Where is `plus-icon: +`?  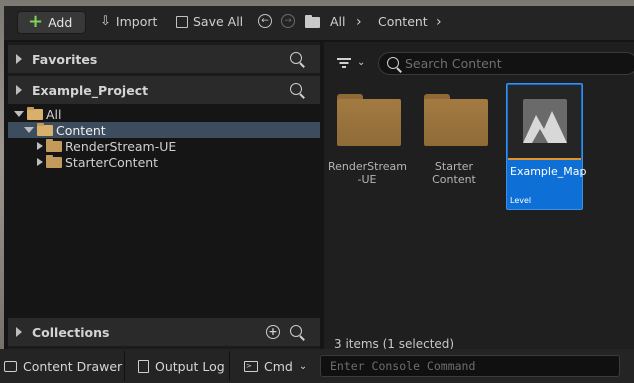
plus-icon: + is located at coordinates (36, 21).